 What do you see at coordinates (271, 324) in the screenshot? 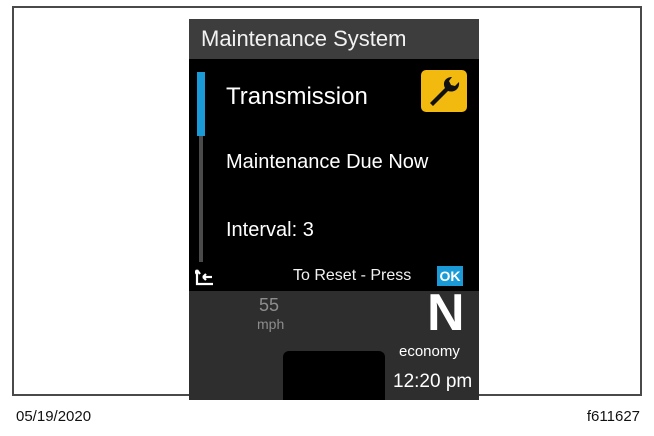
I see `speed-unit: mph` at bounding box center [271, 324].